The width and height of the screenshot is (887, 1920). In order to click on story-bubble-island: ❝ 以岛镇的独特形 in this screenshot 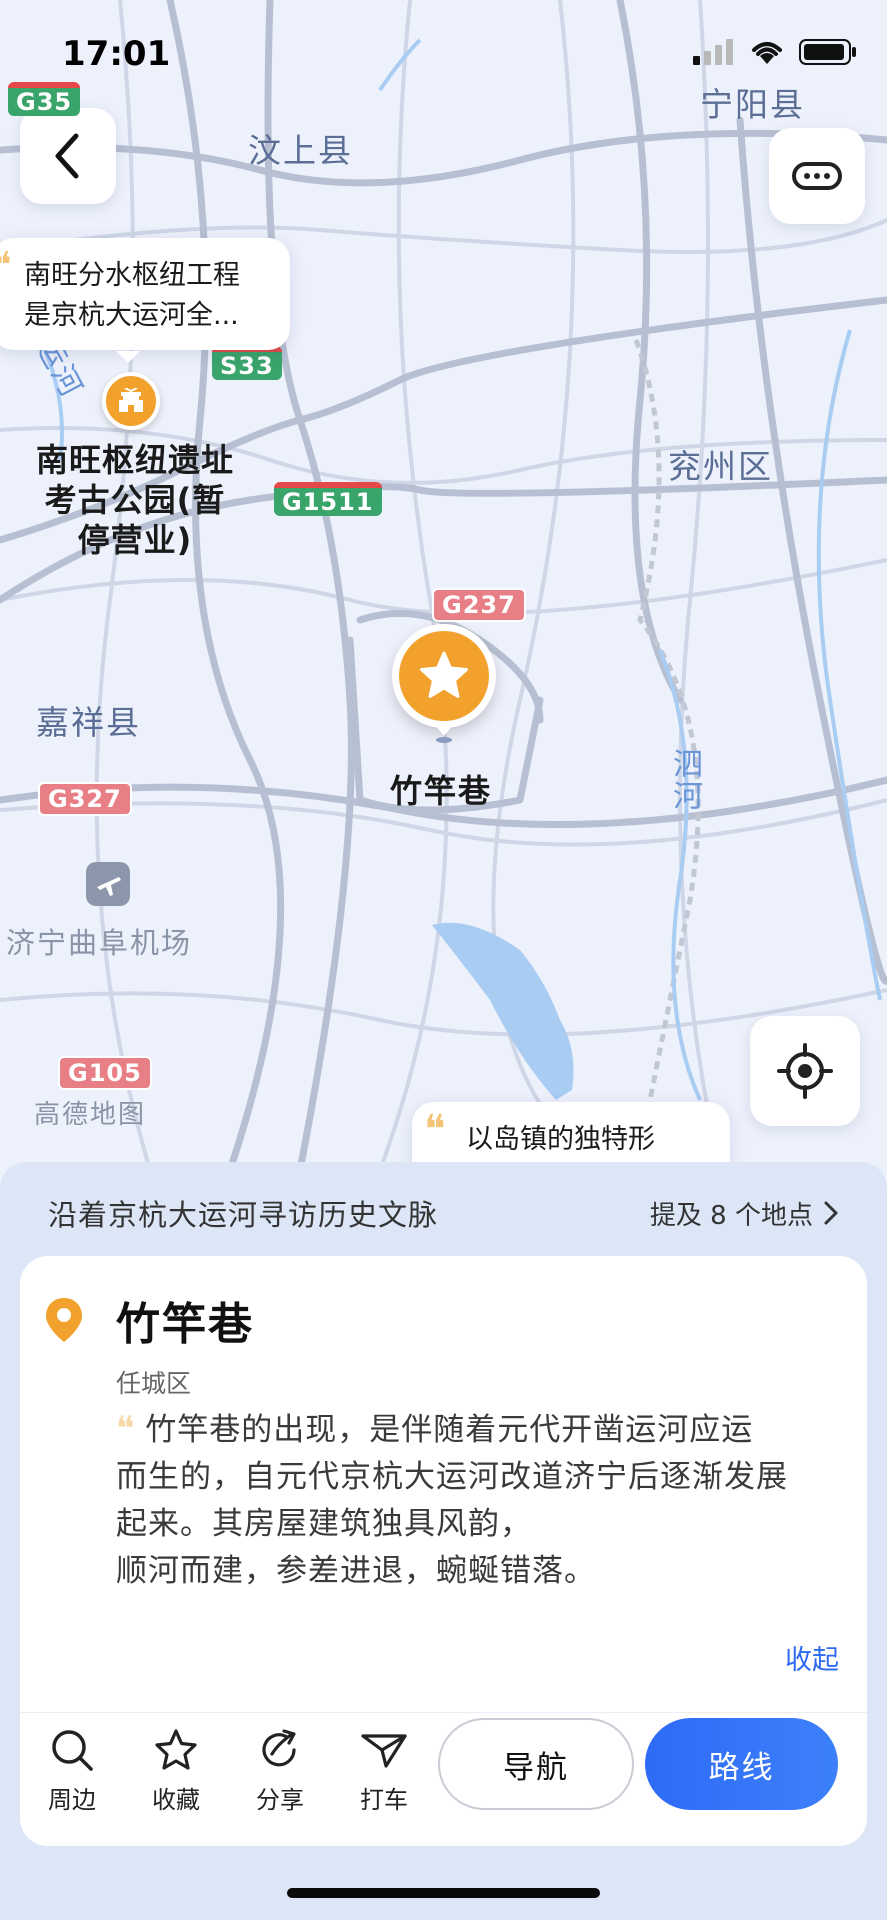, I will do `click(571, 1136)`.